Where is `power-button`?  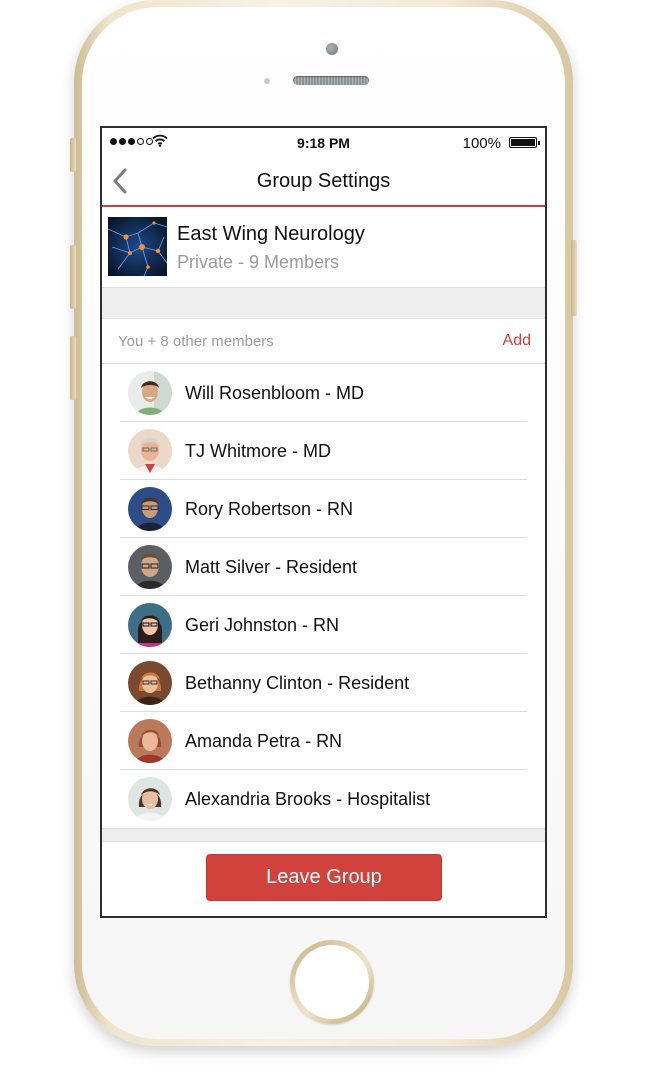 power-button is located at coordinates (574, 278).